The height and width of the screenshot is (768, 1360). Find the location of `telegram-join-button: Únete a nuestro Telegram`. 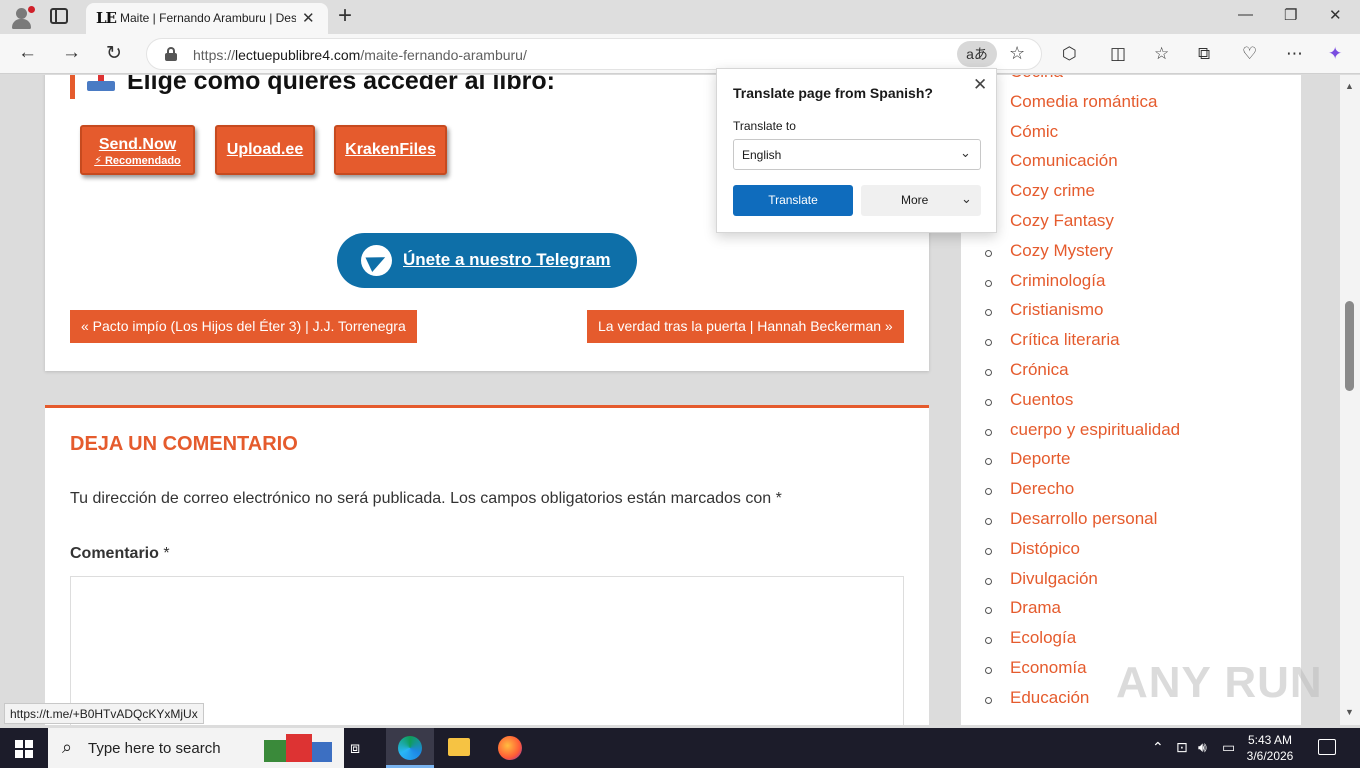

telegram-join-button: Únete a nuestro Telegram is located at coordinates (487, 260).